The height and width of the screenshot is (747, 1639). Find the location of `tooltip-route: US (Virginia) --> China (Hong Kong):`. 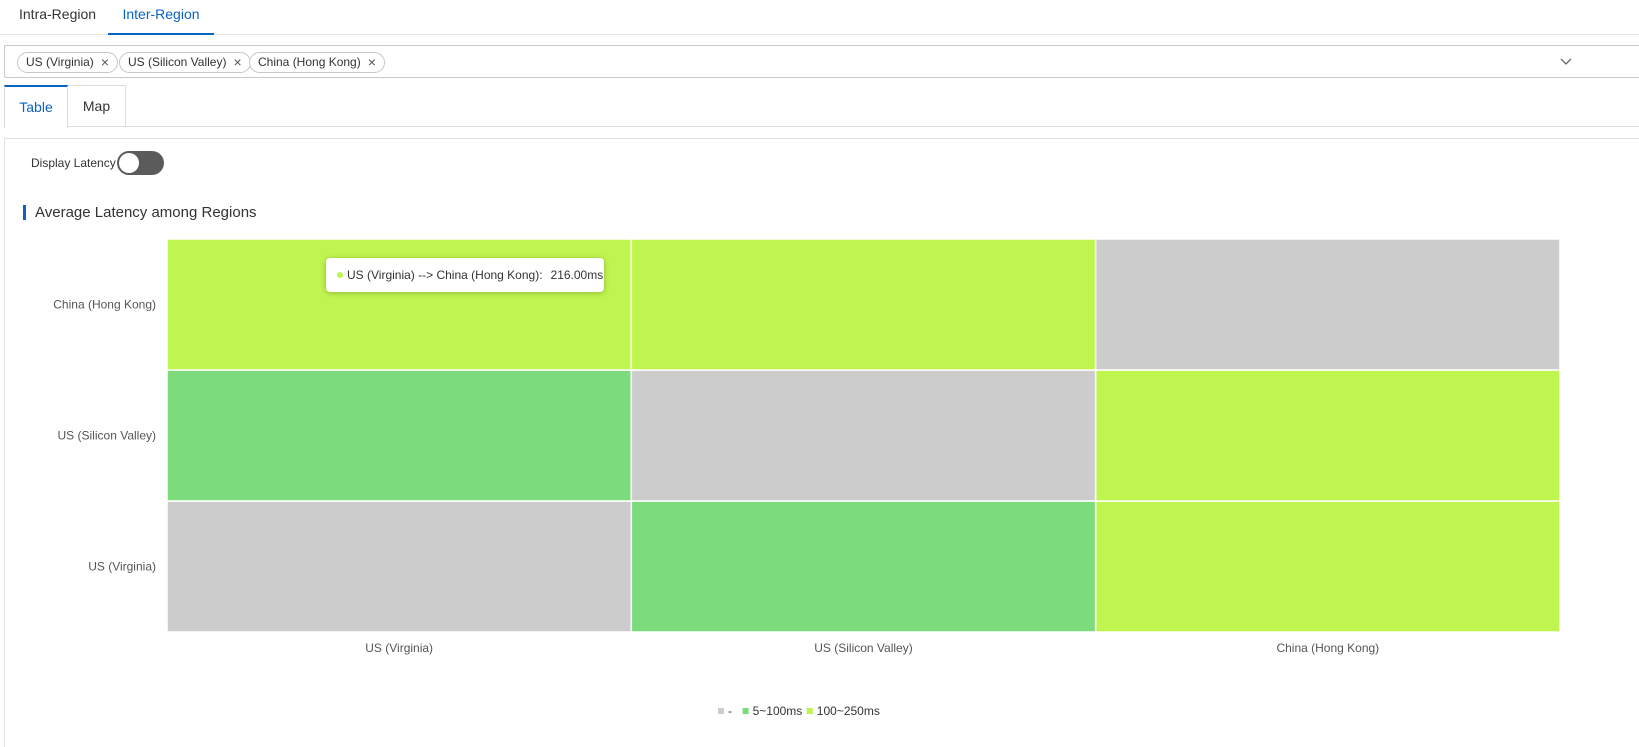

tooltip-route: US (Virginia) --> China (Hong Kong): is located at coordinates (445, 275).